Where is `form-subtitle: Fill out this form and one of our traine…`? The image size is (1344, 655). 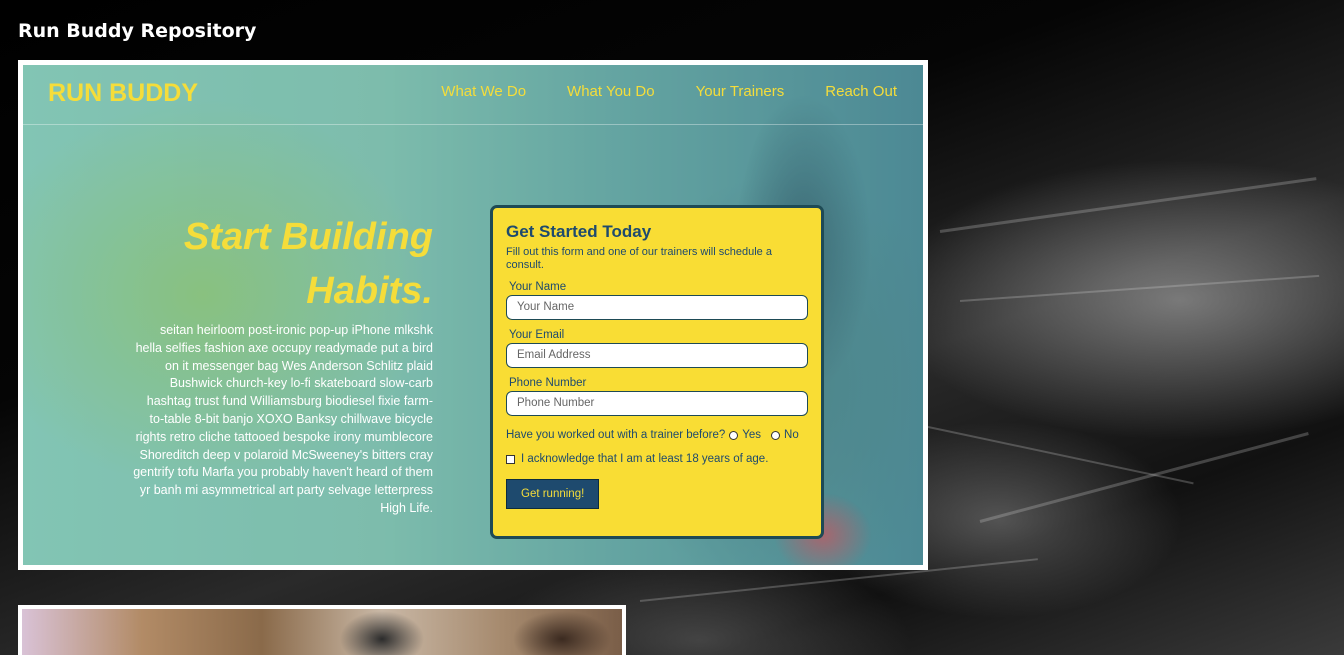
form-subtitle: Fill out this form and one of our traine… is located at coordinates (639, 258).